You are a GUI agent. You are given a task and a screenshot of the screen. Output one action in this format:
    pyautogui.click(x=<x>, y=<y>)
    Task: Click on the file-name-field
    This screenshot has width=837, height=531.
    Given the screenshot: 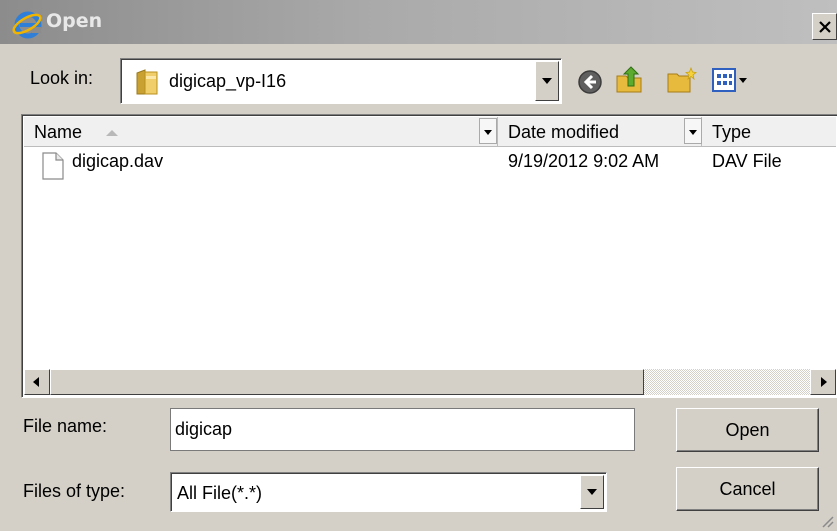 What is the action you would take?
    pyautogui.click(x=402, y=429)
    